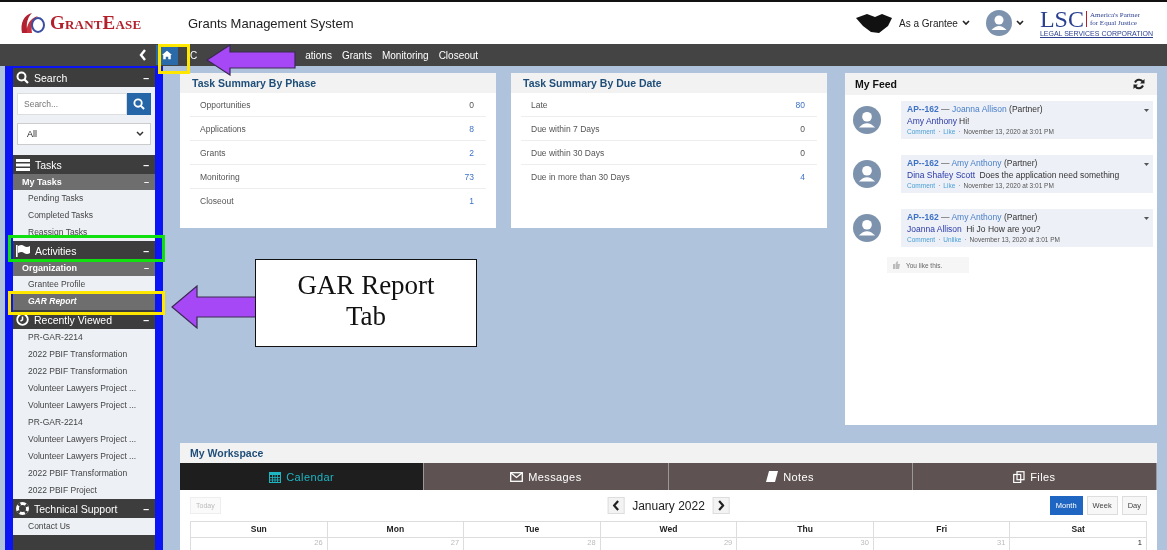 This screenshot has width=1167, height=550. What do you see at coordinates (271, 23) in the screenshot?
I see `app-title: Grants Management System` at bounding box center [271, 23].